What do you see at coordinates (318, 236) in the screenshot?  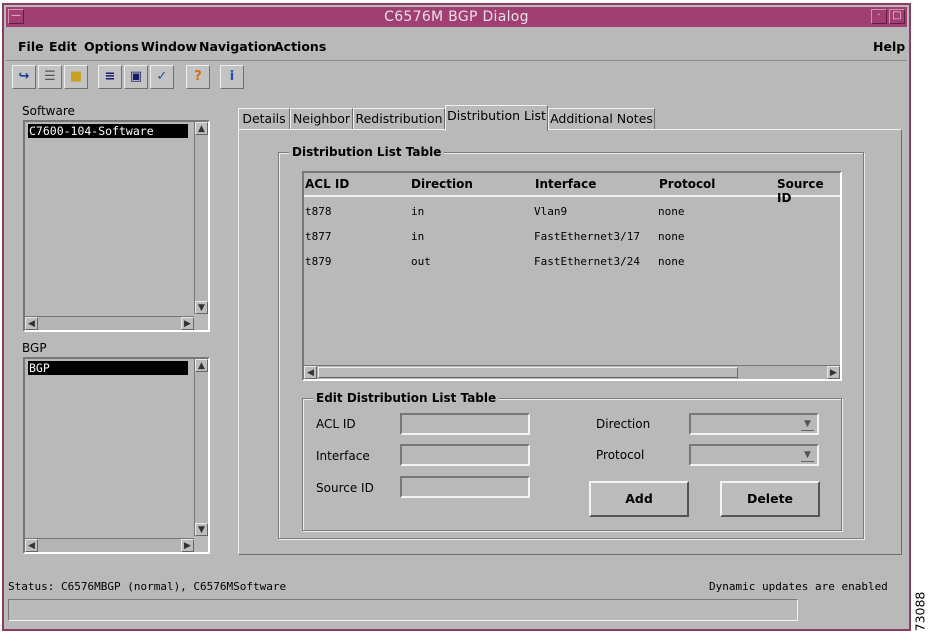 I see `cell-acl-id: t877` at bounding box center [318, 236].